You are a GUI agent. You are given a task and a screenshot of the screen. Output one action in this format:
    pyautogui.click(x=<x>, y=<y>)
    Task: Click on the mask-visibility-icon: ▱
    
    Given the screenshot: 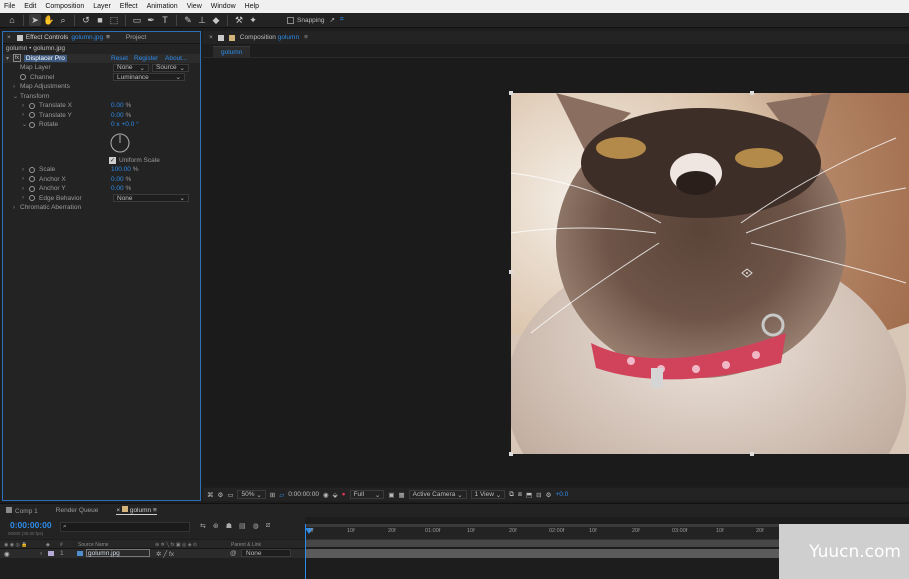 What is the action you would take?
    pyautogui.click(x=281, y=495)
    